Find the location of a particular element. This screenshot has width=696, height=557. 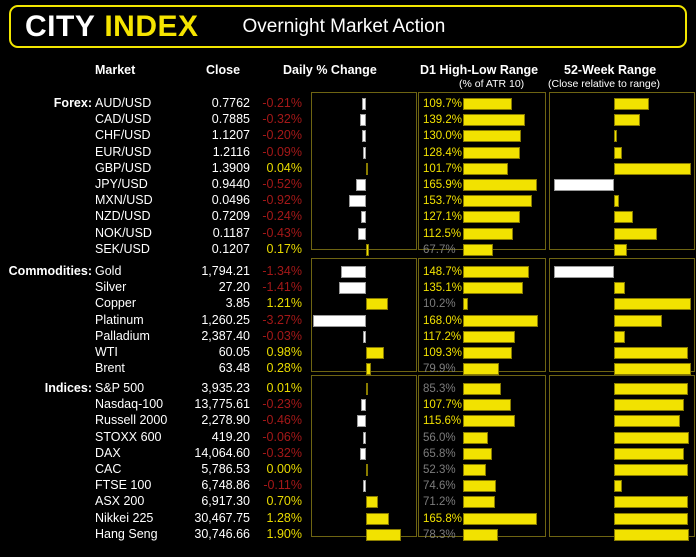

close-price: 60.05 is located at coordinates (234, 352).